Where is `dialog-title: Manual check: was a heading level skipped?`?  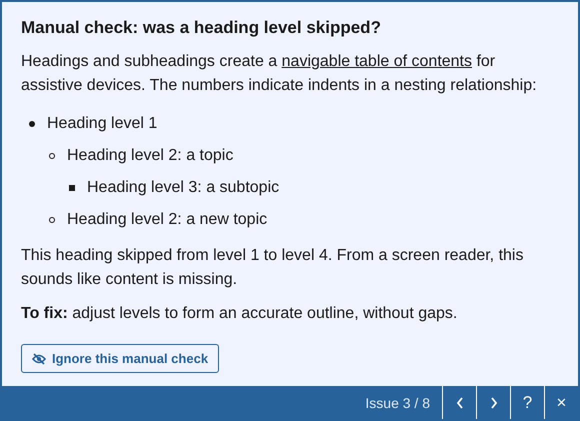
dialog-title: Manual check: was a heading level skipped? is located at coordinates (201, 28).